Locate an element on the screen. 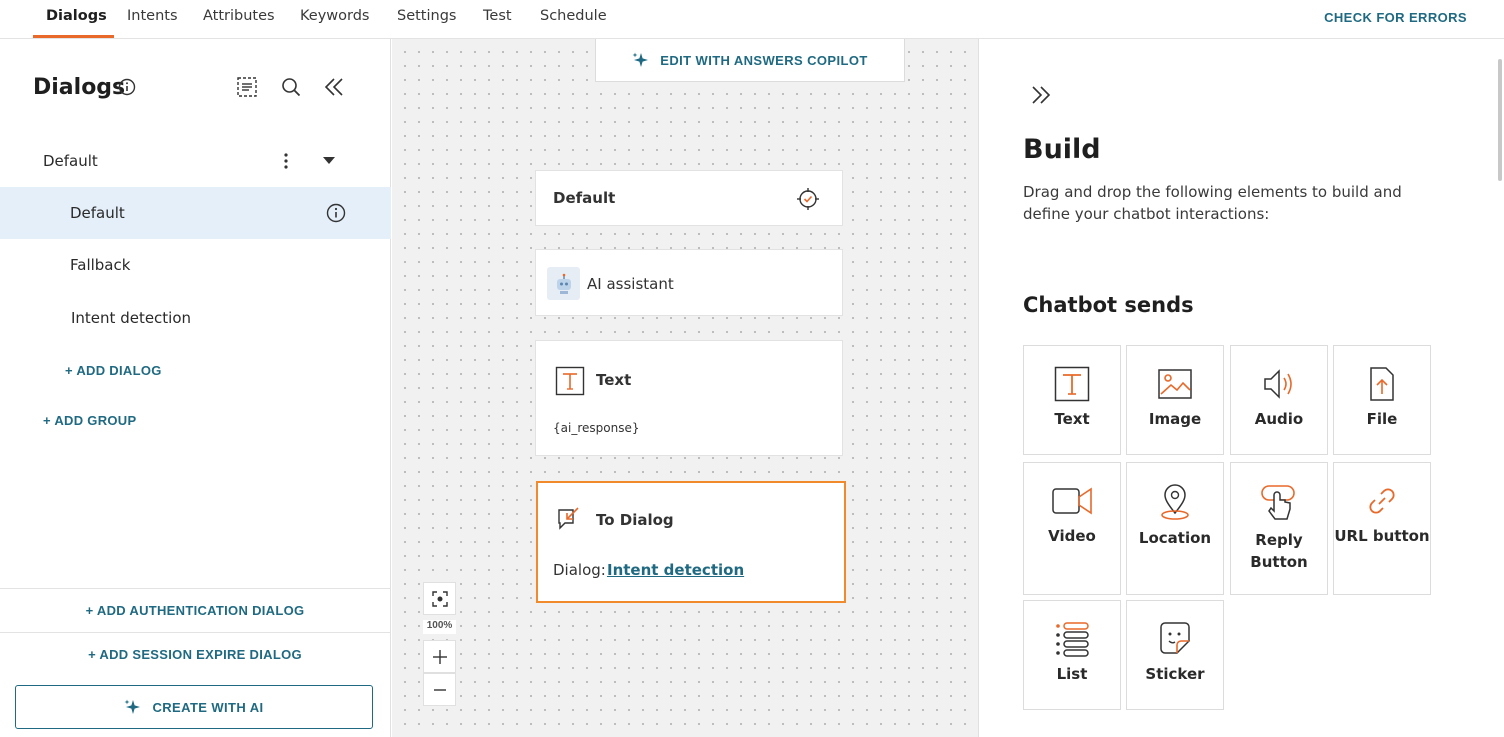  audio-icon is located at coordinates (1278, 384).